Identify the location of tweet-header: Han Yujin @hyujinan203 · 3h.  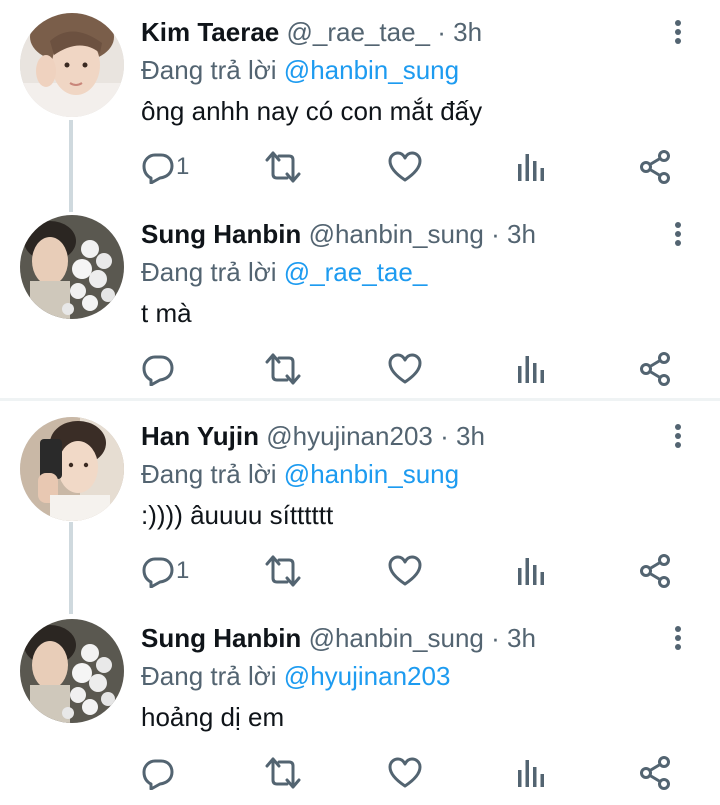
(313, 436).